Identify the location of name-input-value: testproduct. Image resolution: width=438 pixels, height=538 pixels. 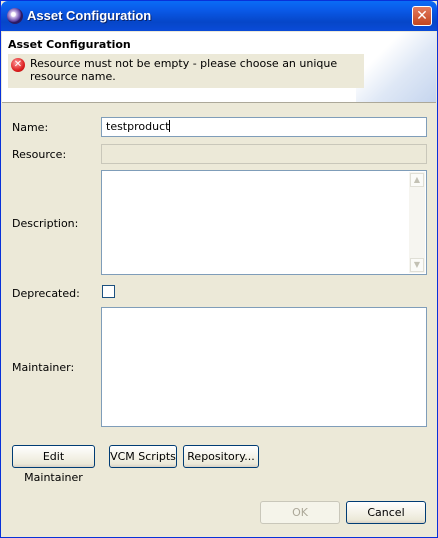
(138, 126).